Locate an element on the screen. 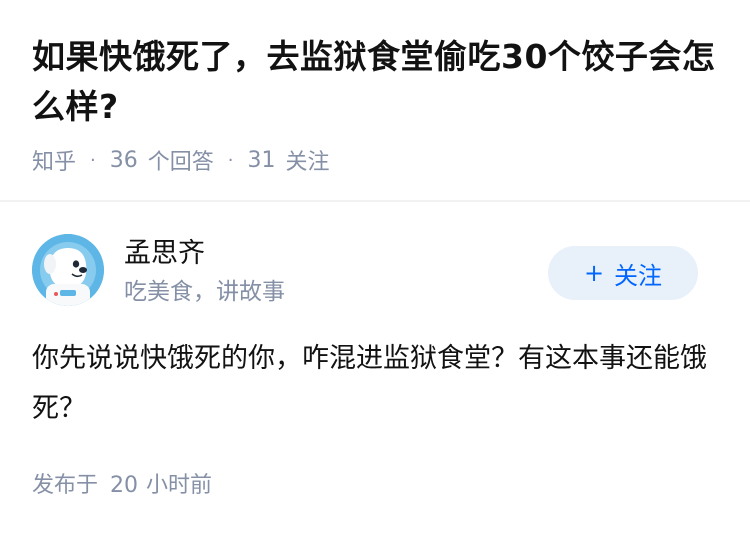  publish-suffix: 小时前 is located at coordinates (179, 485).